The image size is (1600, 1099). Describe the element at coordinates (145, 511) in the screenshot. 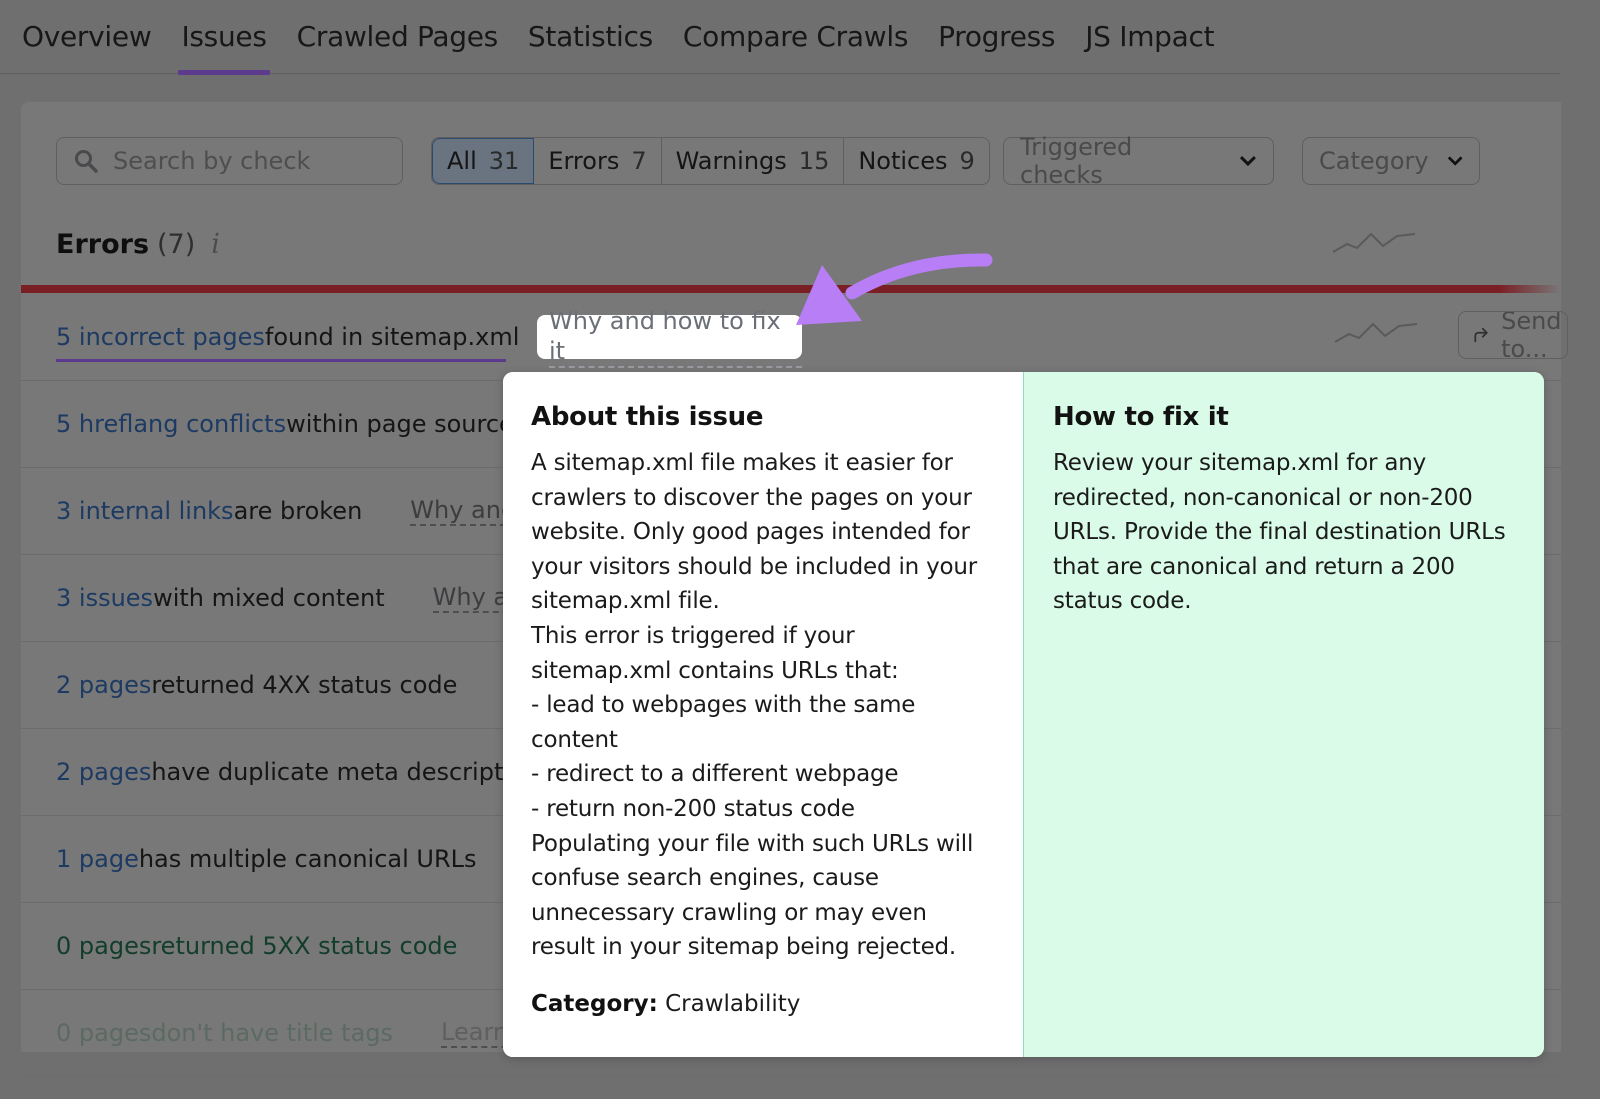

I see `issue-count-link: 3 internal links` at that location.